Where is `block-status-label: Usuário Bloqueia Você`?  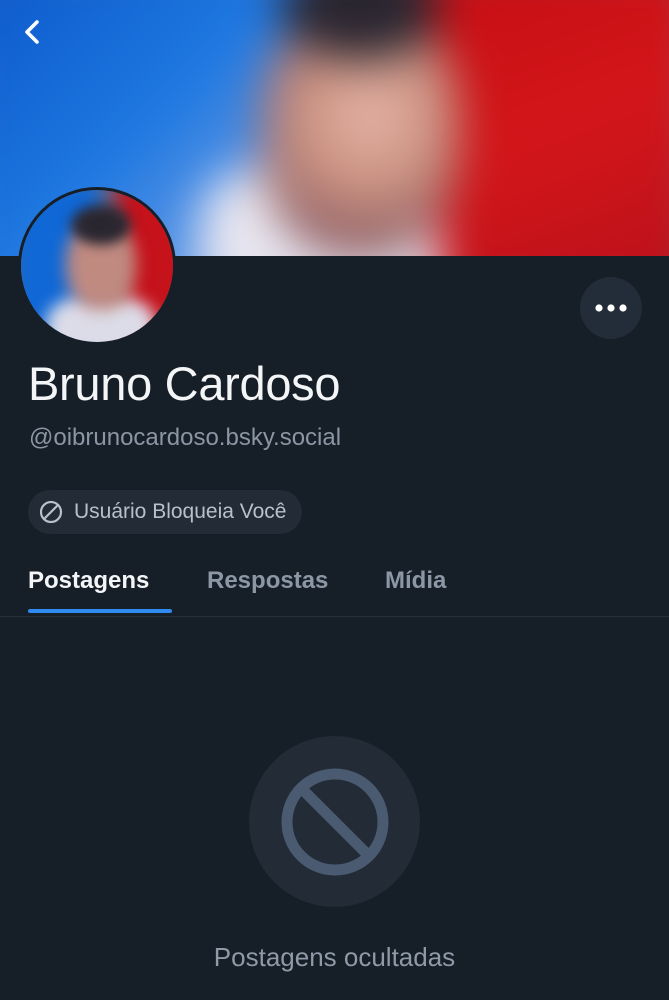 block-status-label: Usuário Bloqueia Você is located at coordinates (180, 511).